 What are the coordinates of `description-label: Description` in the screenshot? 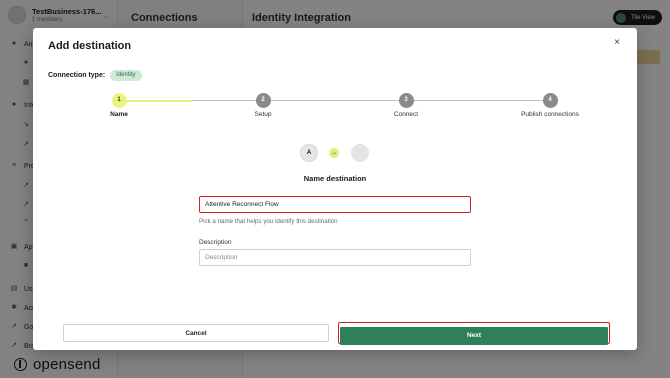 It's located at (215, 242).